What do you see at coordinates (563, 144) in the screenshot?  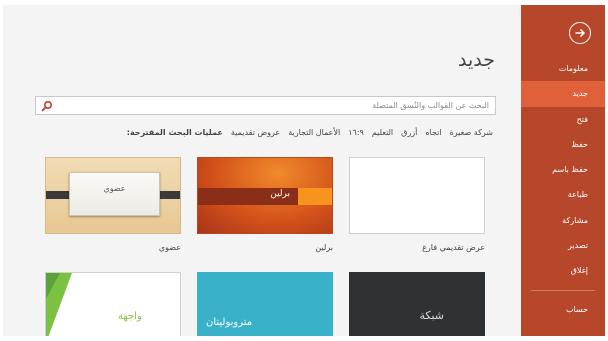 I see `nav-item-save: حفظ` at bounding box center [563, 144].